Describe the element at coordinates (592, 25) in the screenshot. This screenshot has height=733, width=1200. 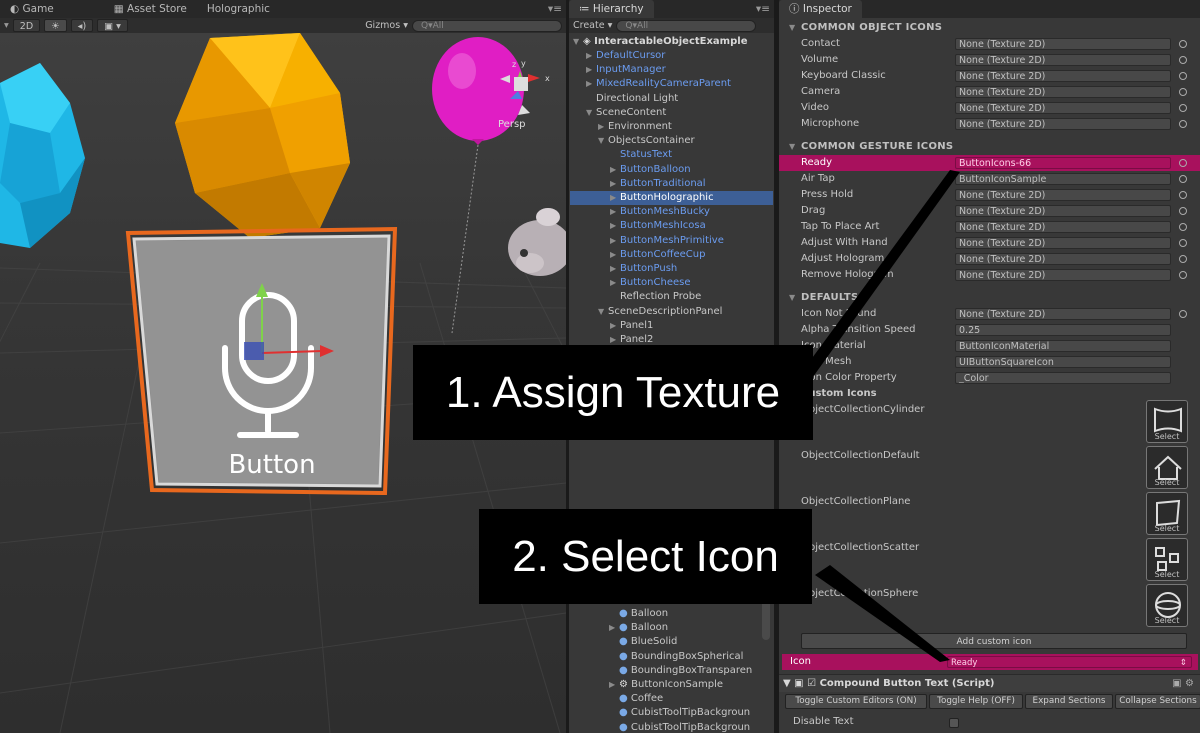
I see `create-dropdown: Create ▾` at that location.